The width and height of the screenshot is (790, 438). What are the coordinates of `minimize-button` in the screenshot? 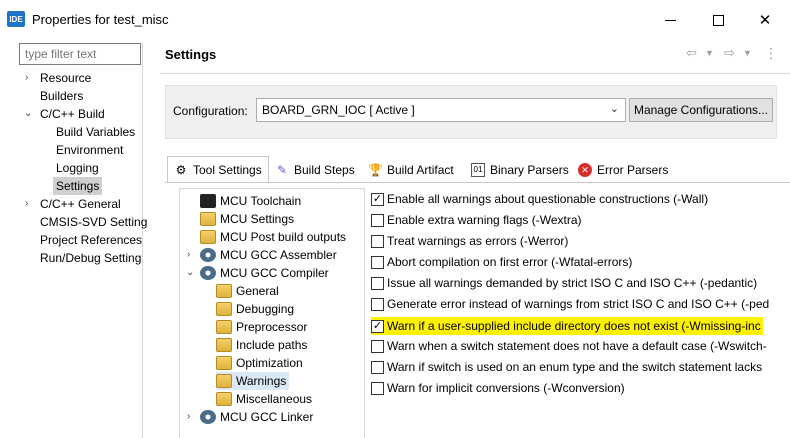 It's located at (670, 20).